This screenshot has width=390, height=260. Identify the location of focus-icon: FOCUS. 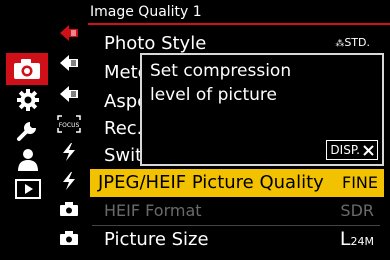
(69, 124).